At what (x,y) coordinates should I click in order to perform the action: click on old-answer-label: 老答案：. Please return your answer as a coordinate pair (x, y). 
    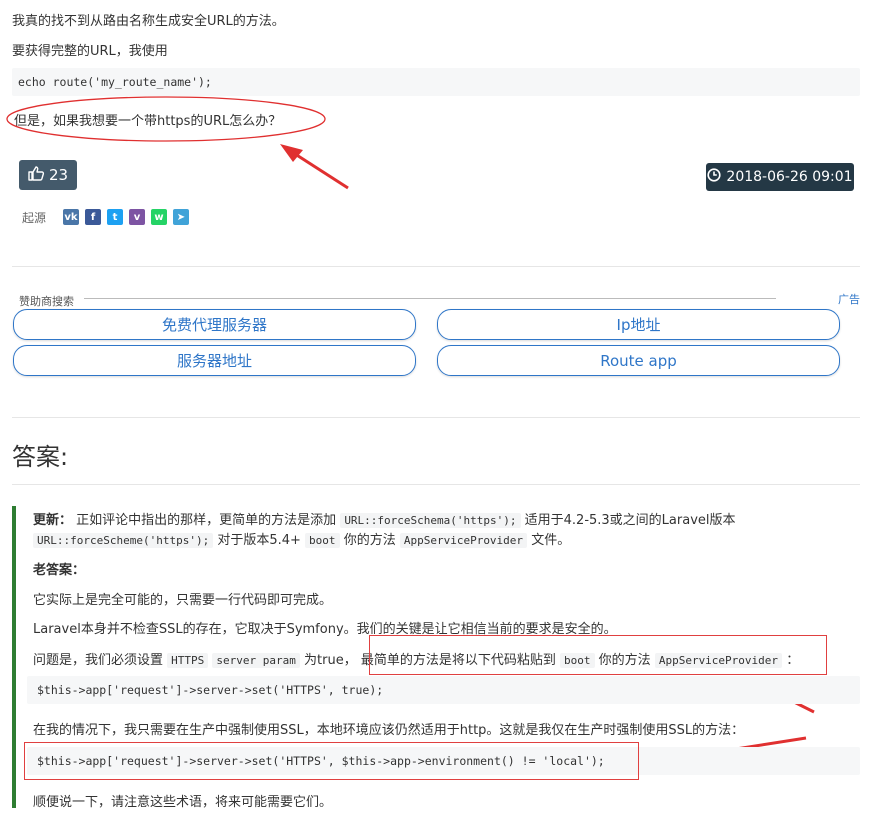
    Looking at the image, I should click on (59, 570).